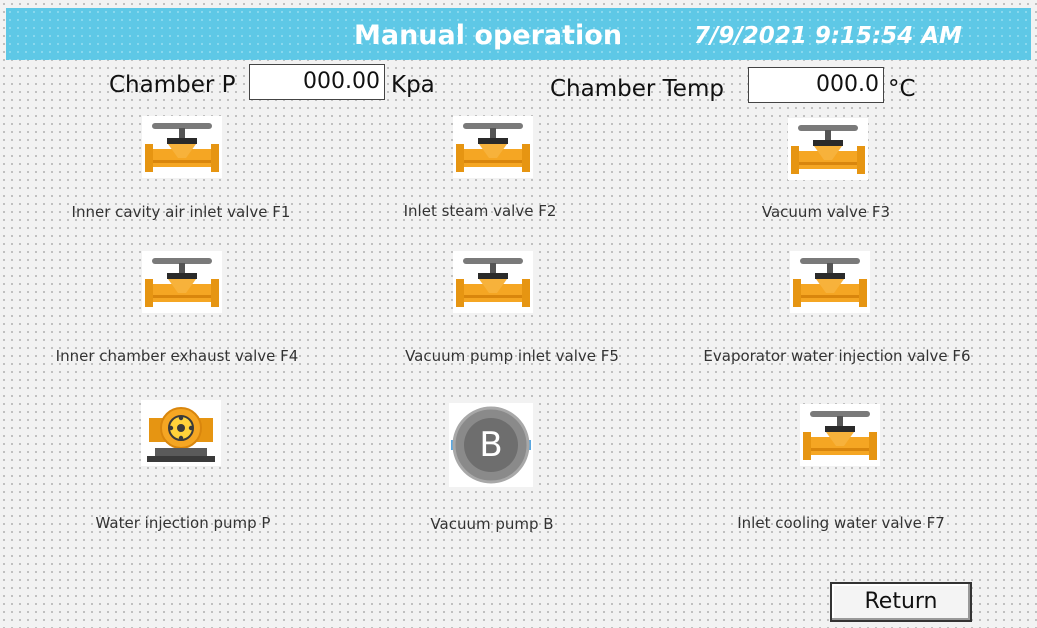  What do you see at coordinates (828, 149) in the screenshot?
I see `valve-f3-icon` at bounding box center [828, 149].